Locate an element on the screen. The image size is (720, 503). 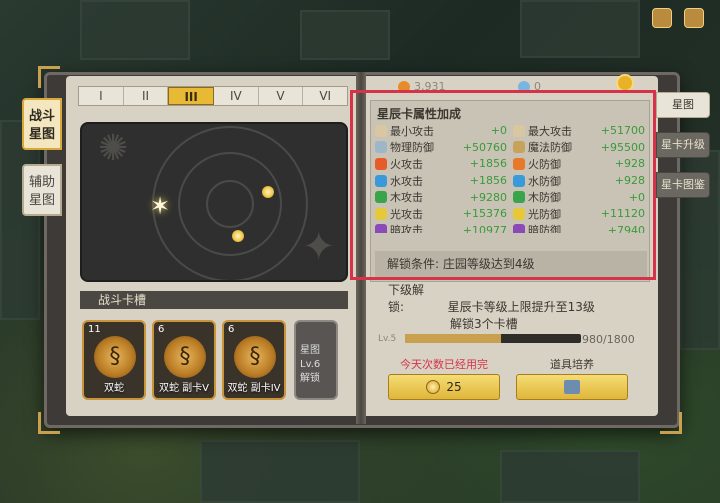
upgrade-cost: 25 is located at coordinates (454, 387).